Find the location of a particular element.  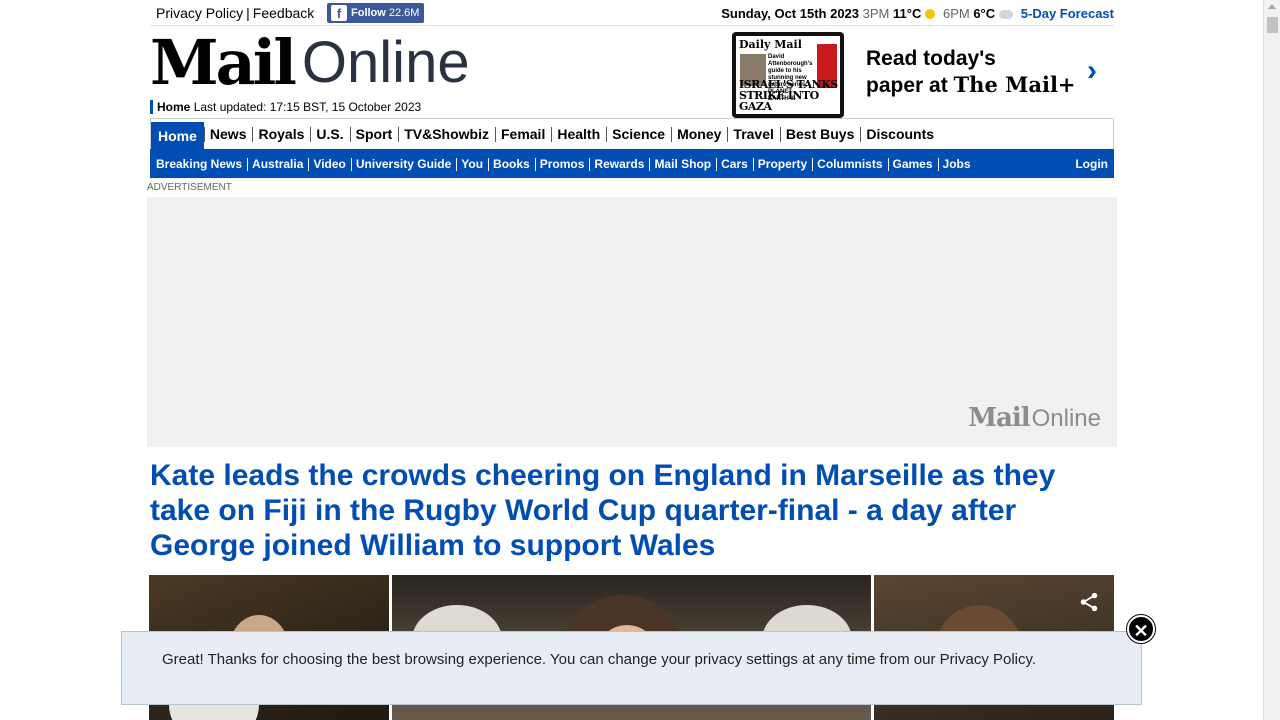

subnav-item-australia: Australia is located at coordinates (277, 164).